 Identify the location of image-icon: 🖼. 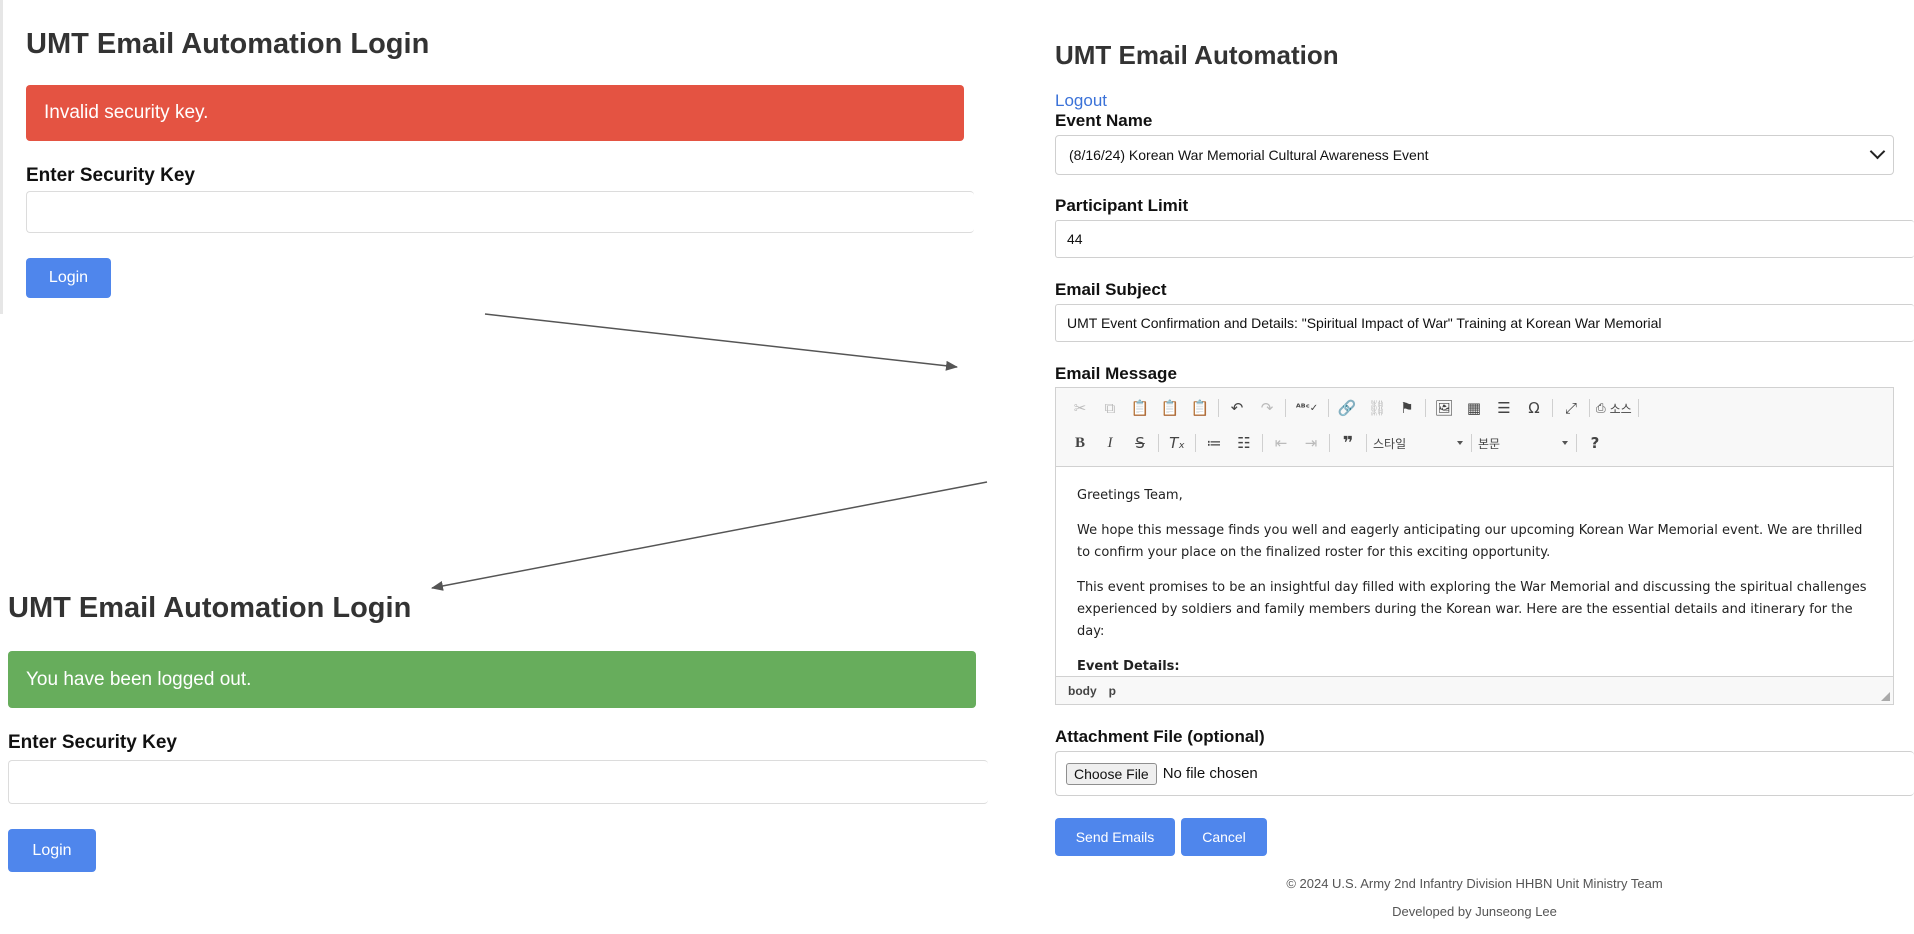
(1444, 408).